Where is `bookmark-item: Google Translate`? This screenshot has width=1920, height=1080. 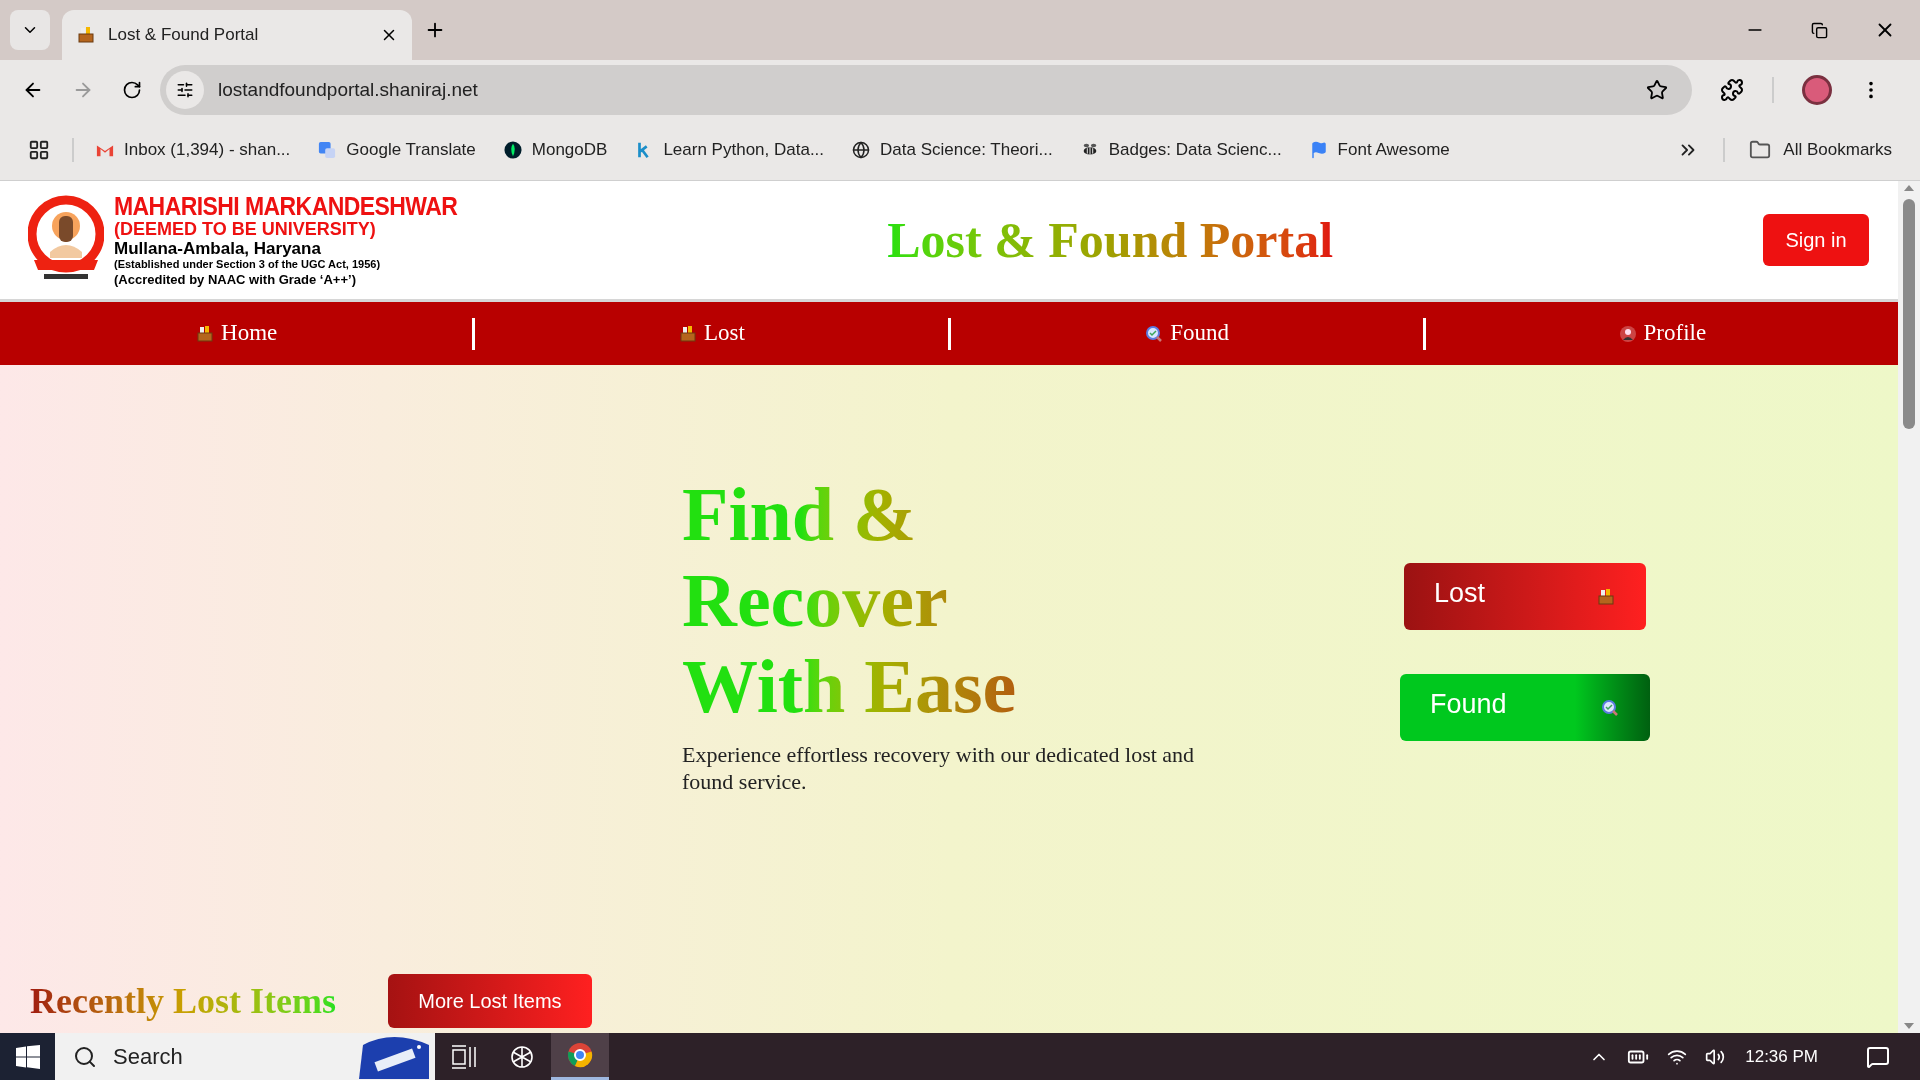
bookmark-item: Google Translate is located at coordinates (397, 150).